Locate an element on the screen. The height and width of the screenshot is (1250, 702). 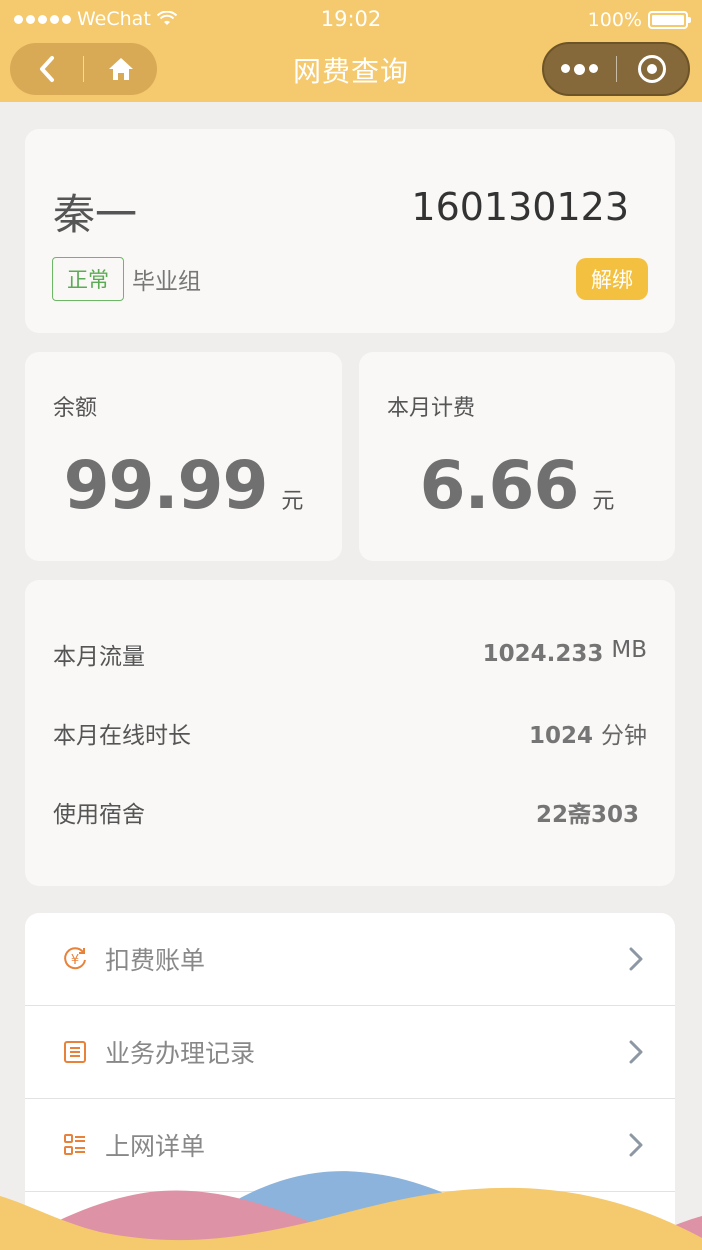
menu-item-billing: ¥ 扣费账单 is located at coordinates (350, 959).